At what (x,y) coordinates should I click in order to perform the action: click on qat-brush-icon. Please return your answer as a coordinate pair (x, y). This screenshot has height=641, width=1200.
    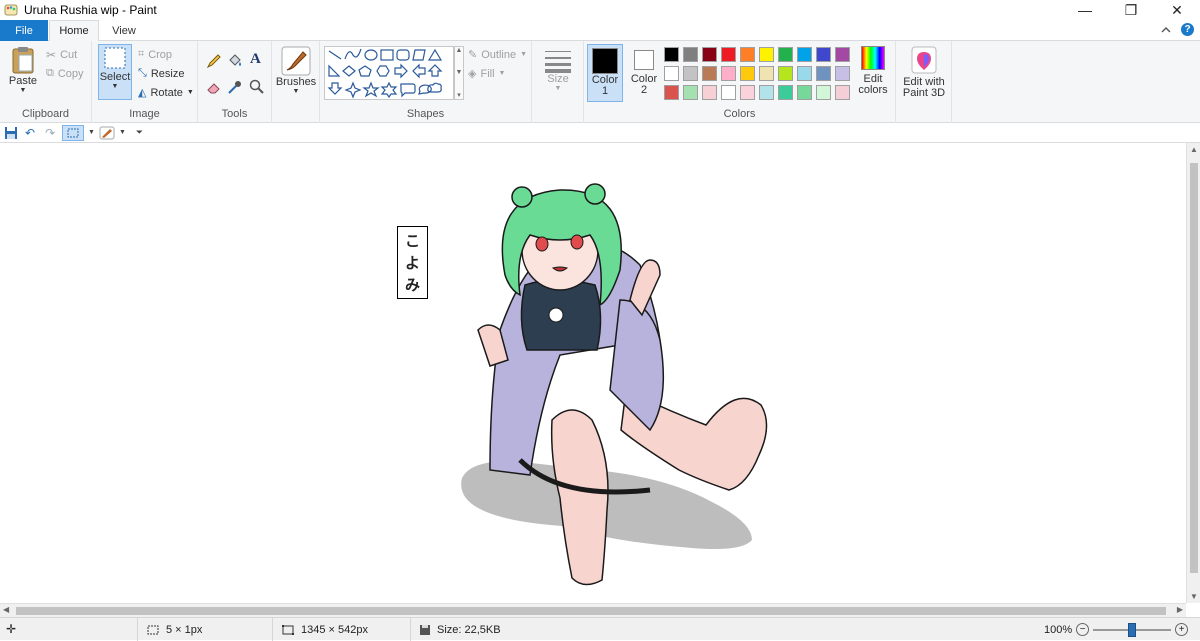
    Looking at the image, I should click on (107, 133).